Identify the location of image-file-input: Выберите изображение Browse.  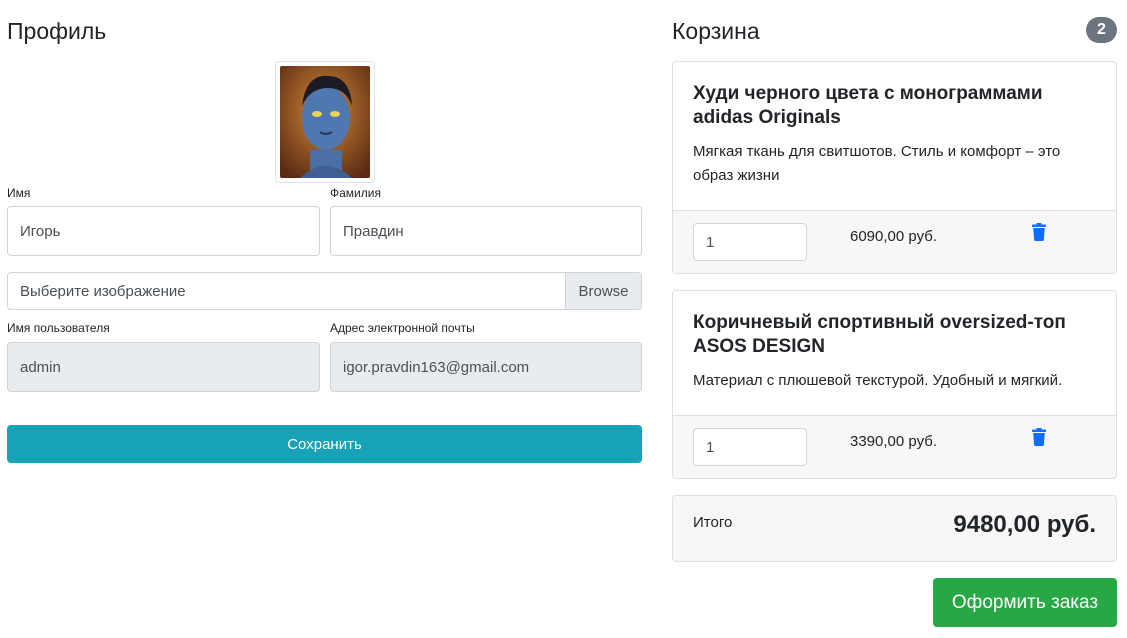
(324, 291).